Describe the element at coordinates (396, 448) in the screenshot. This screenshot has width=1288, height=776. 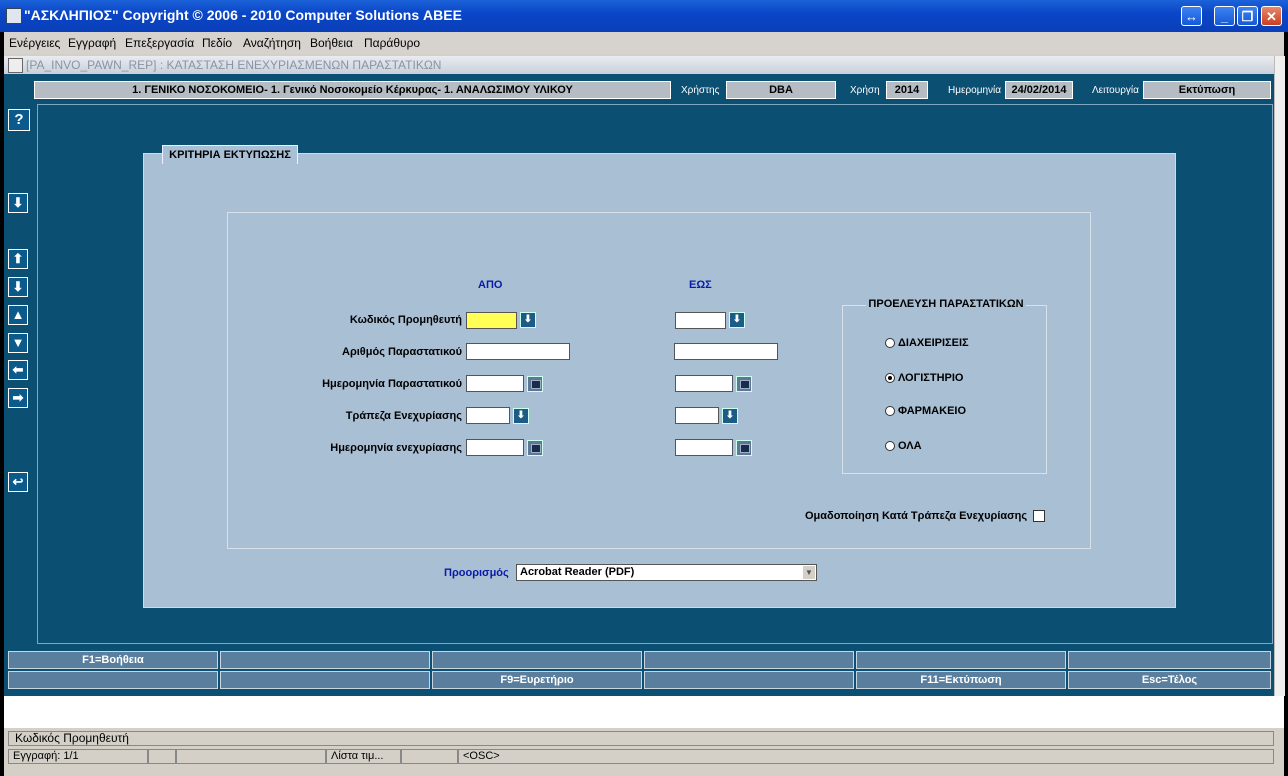
I see `pawn-date-label: Ημερομηνία ενεχυρίασης` at that location.